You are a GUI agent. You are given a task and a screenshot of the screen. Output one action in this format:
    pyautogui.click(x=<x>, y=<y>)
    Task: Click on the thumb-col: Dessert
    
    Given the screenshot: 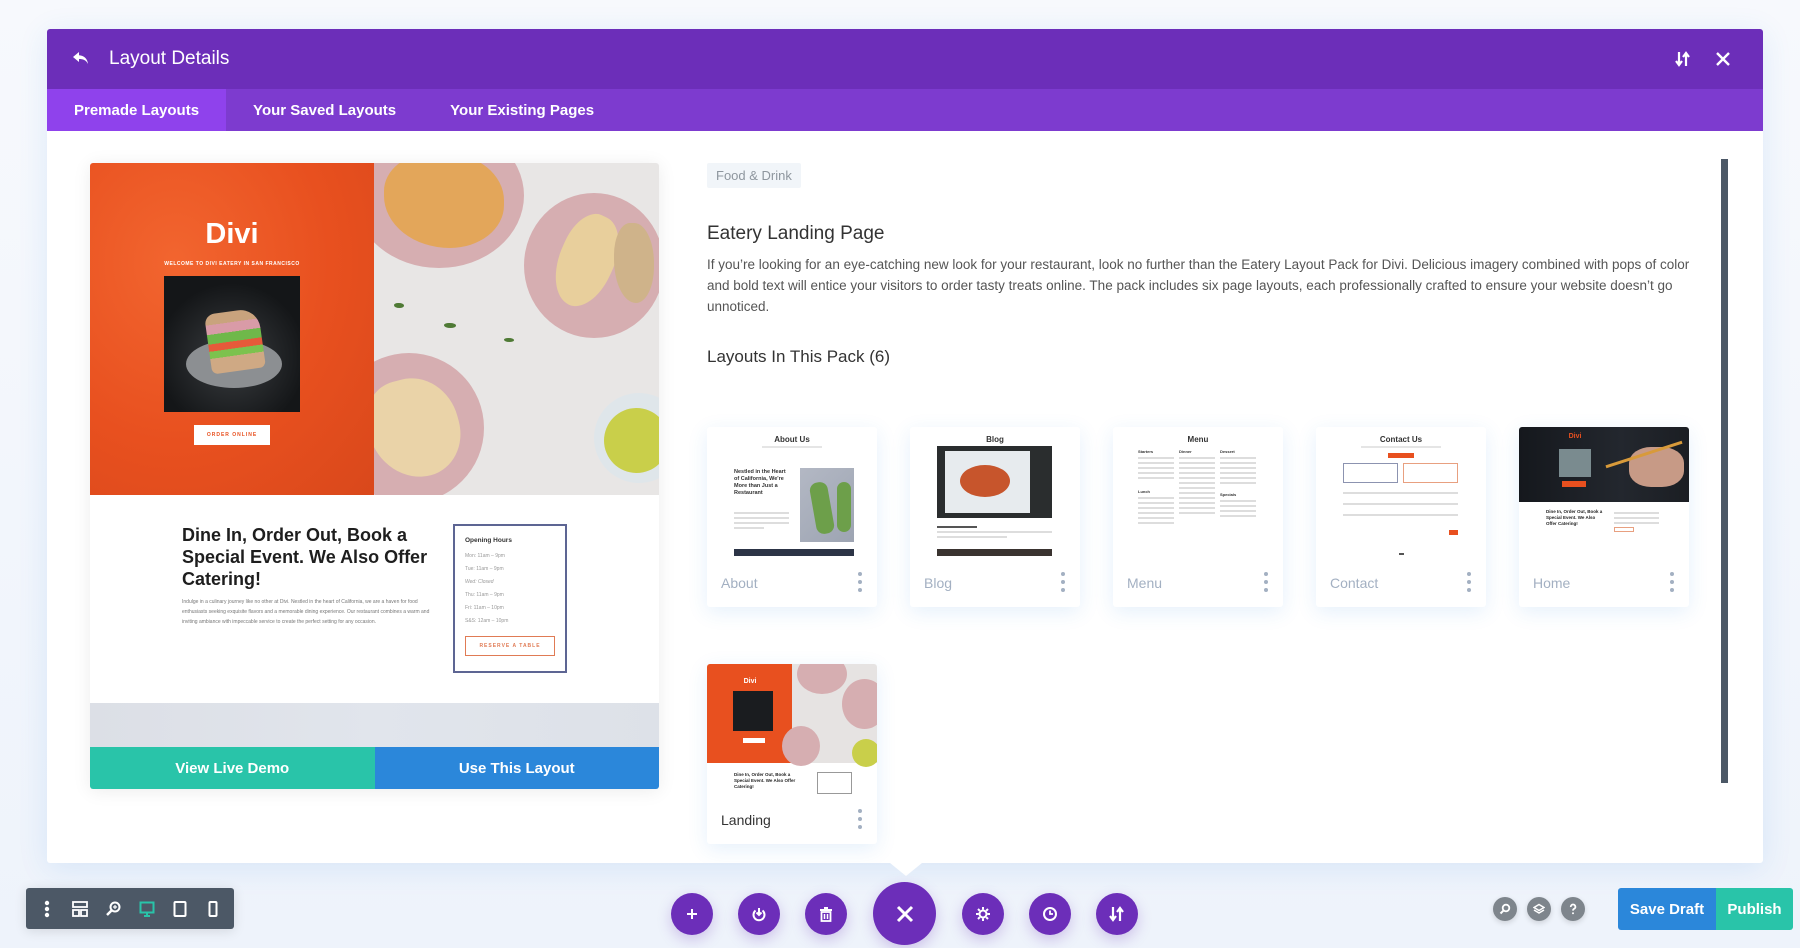 What is the action you would take?
    pyautogui.click(x=1227, y=451)
    